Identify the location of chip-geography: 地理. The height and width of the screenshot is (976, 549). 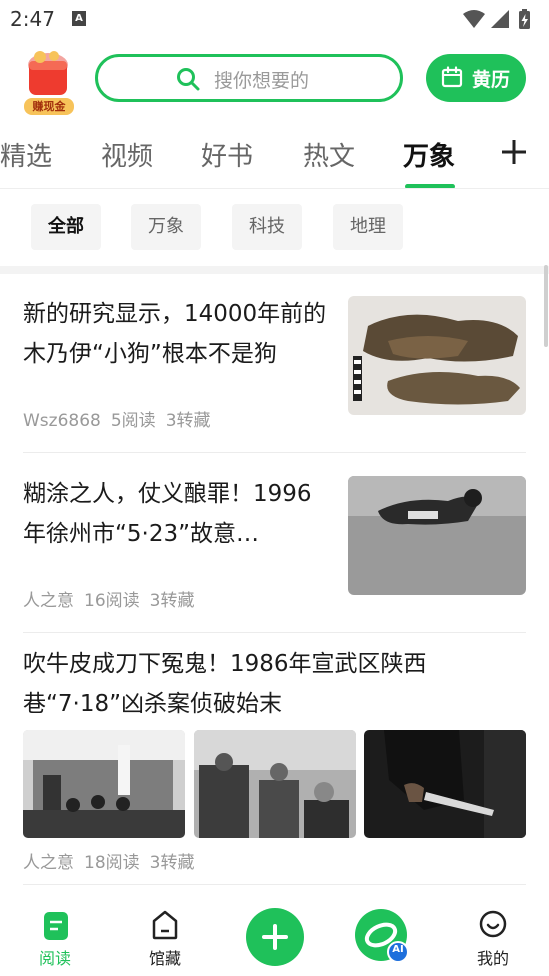
(368, 227).